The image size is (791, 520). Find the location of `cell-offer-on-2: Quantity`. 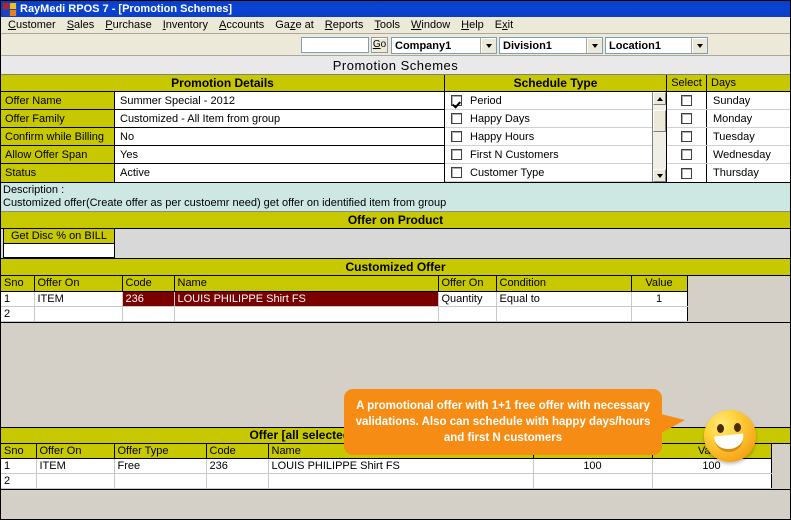

cell-offer-on-2: Quantity is located at coordinates (467, 299).